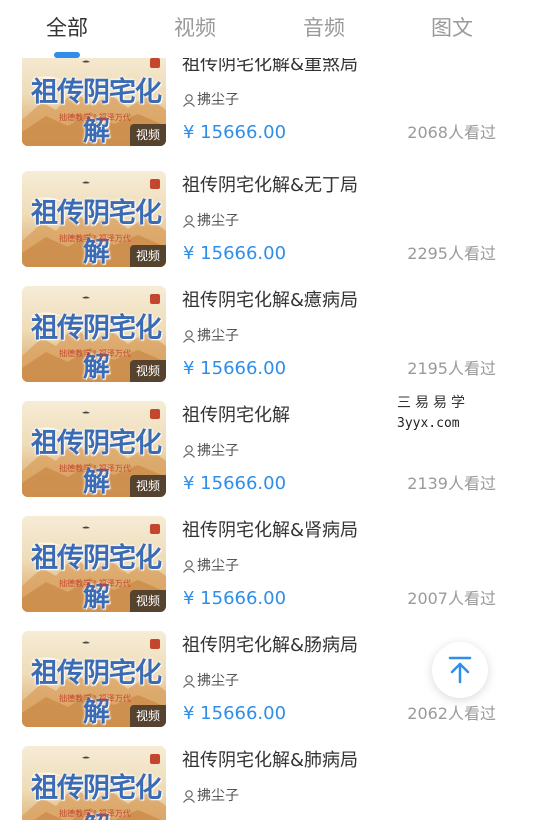  What do you see at coordinates (433, 403) in the screenshot?
I see `watermark-name: 三易易学` at bounding box center [433, 403].